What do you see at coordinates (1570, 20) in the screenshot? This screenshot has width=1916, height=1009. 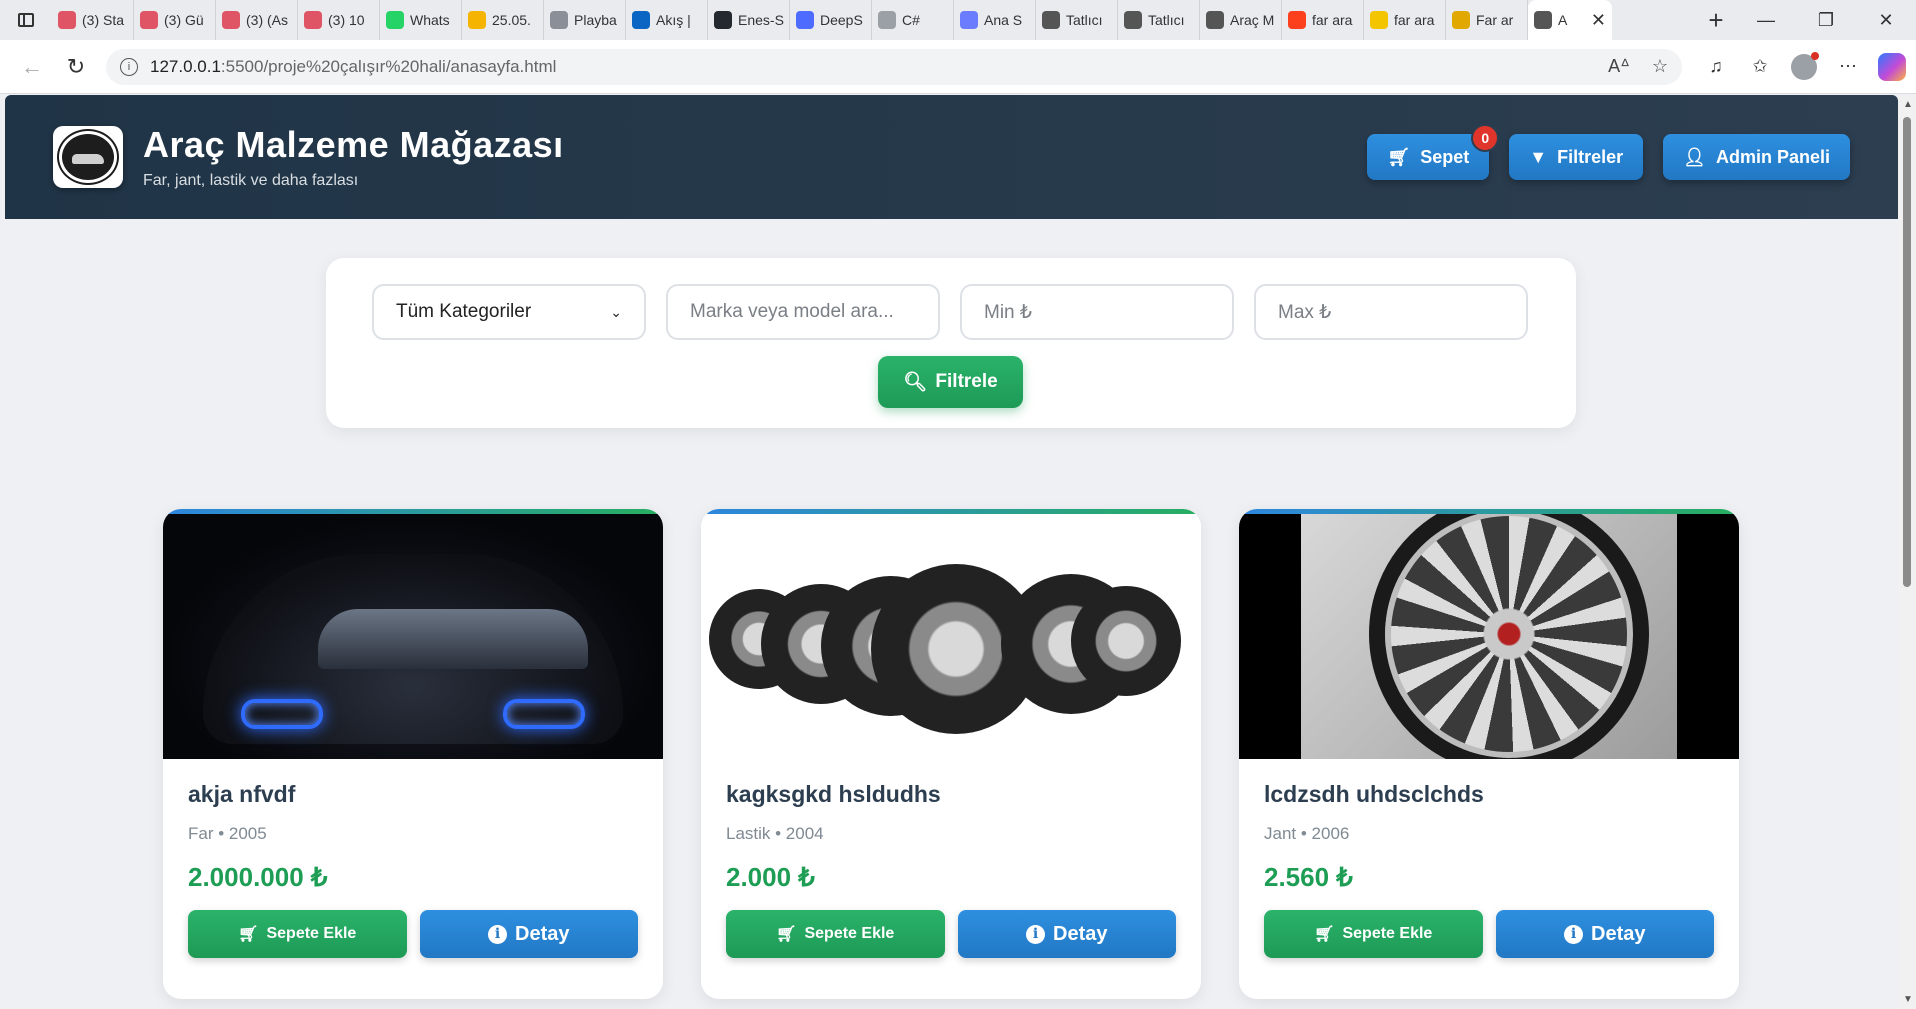 I see `browser-tab: A ✕` at bounding box center [1570, 20].